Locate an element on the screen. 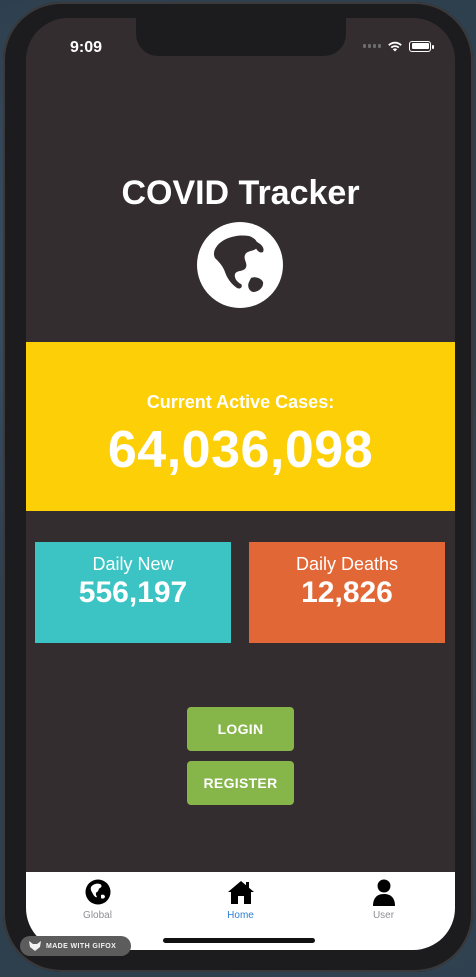 The image size is (476, 977). active-cases-label: Current Active Cases: is located at coordinates (240, 402).